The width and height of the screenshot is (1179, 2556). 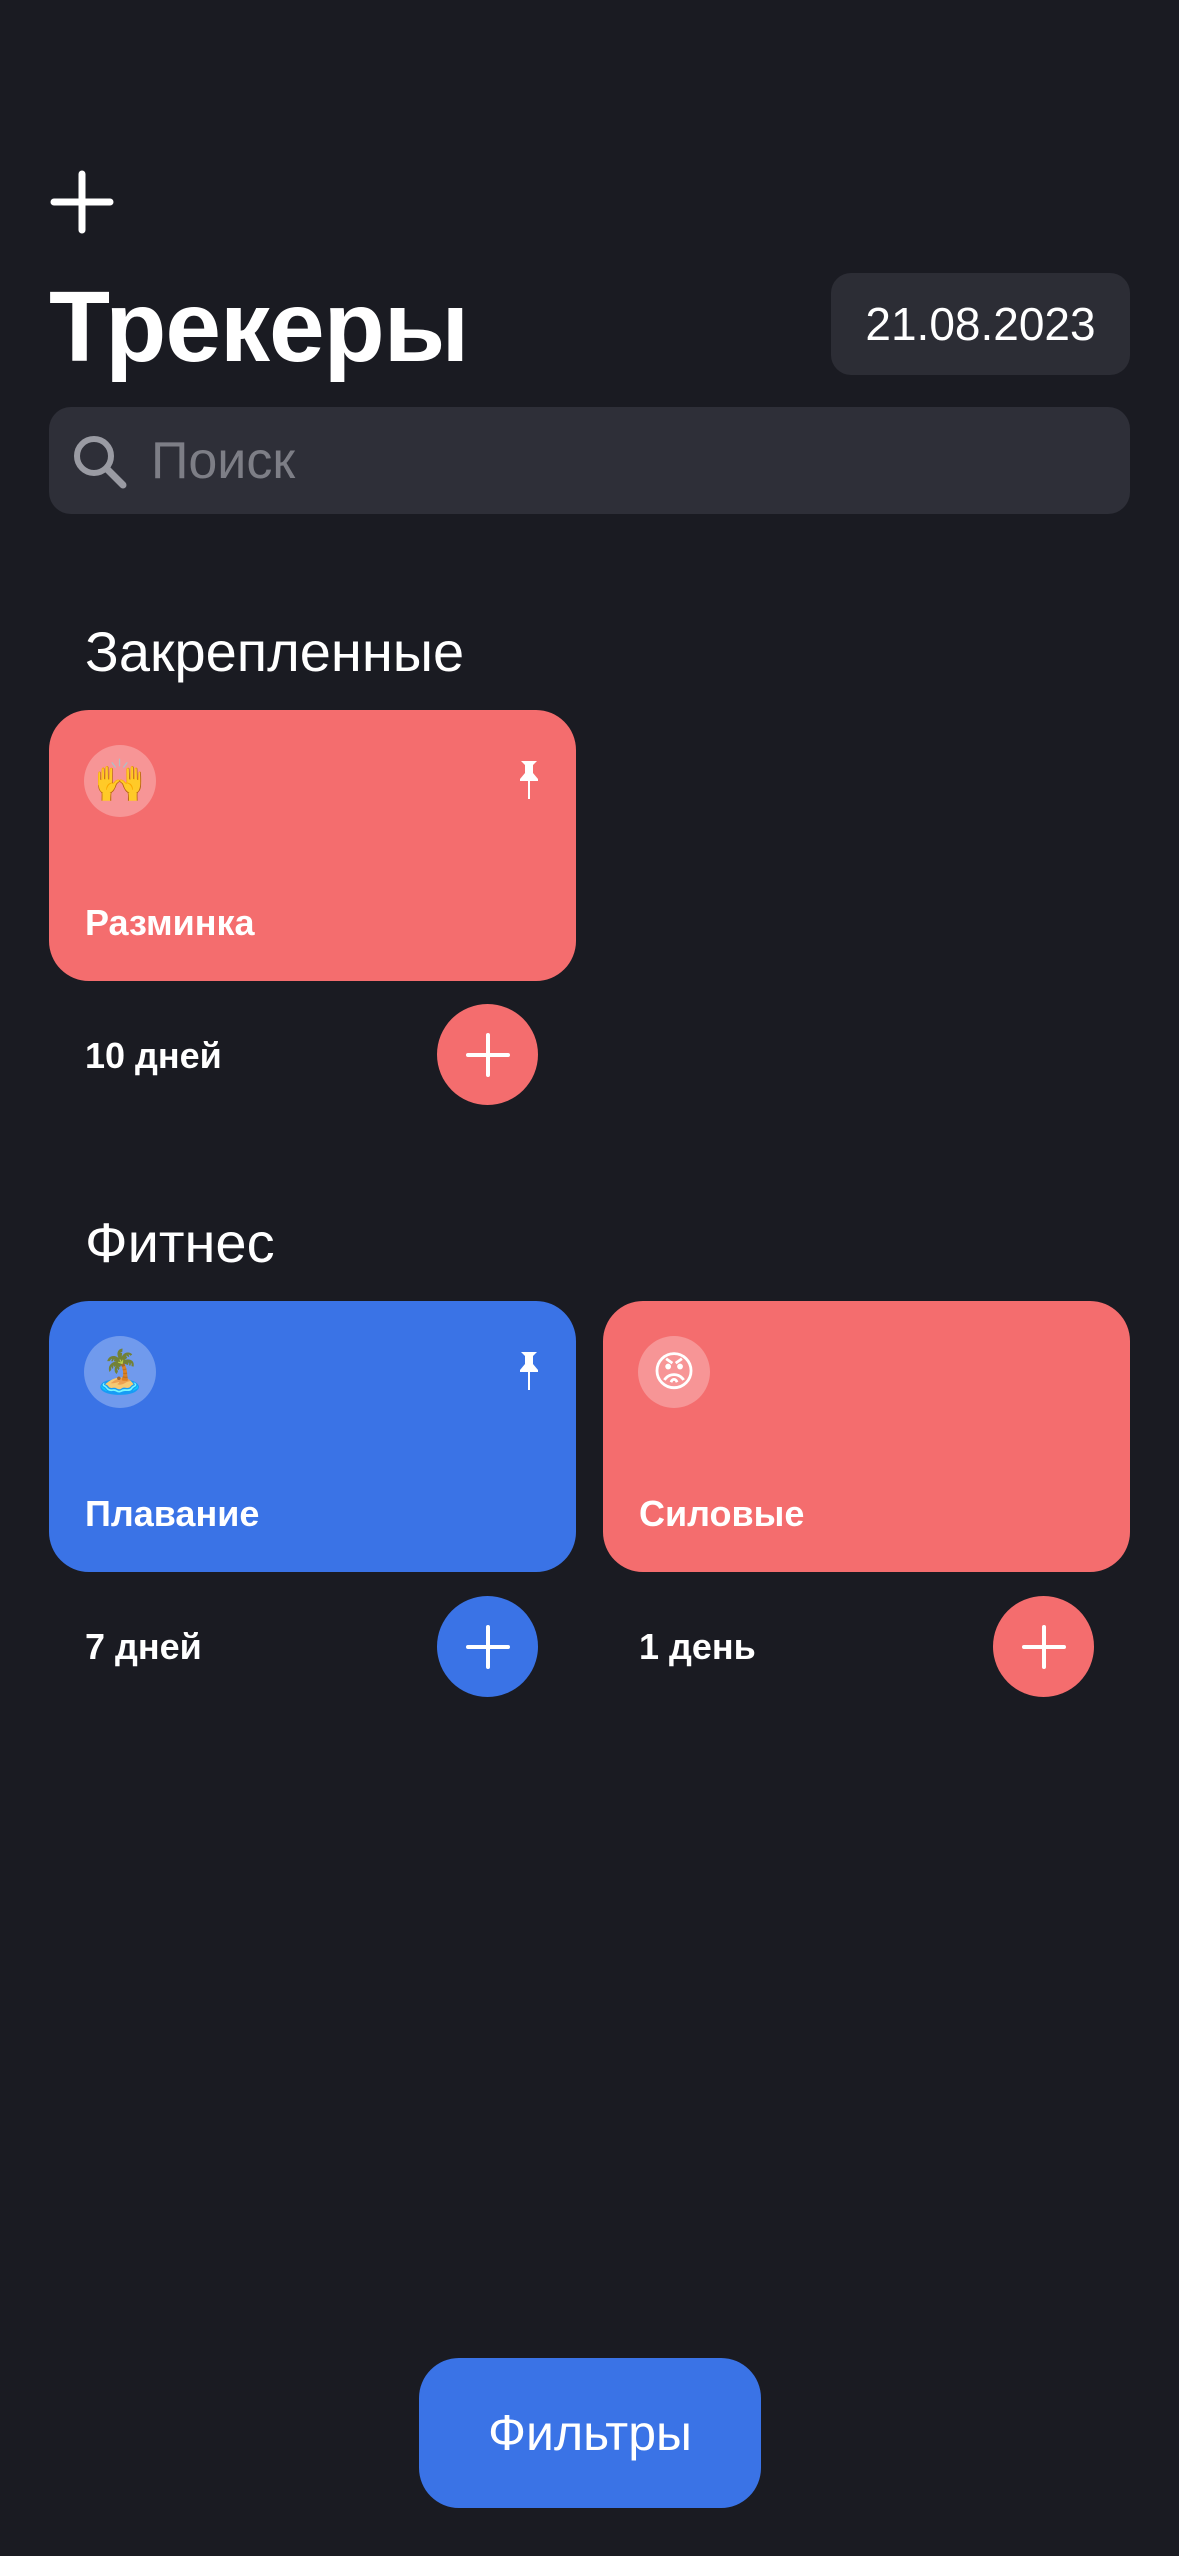 I want to click on filters-button: Фильтры, so click(x=590, y=2433).